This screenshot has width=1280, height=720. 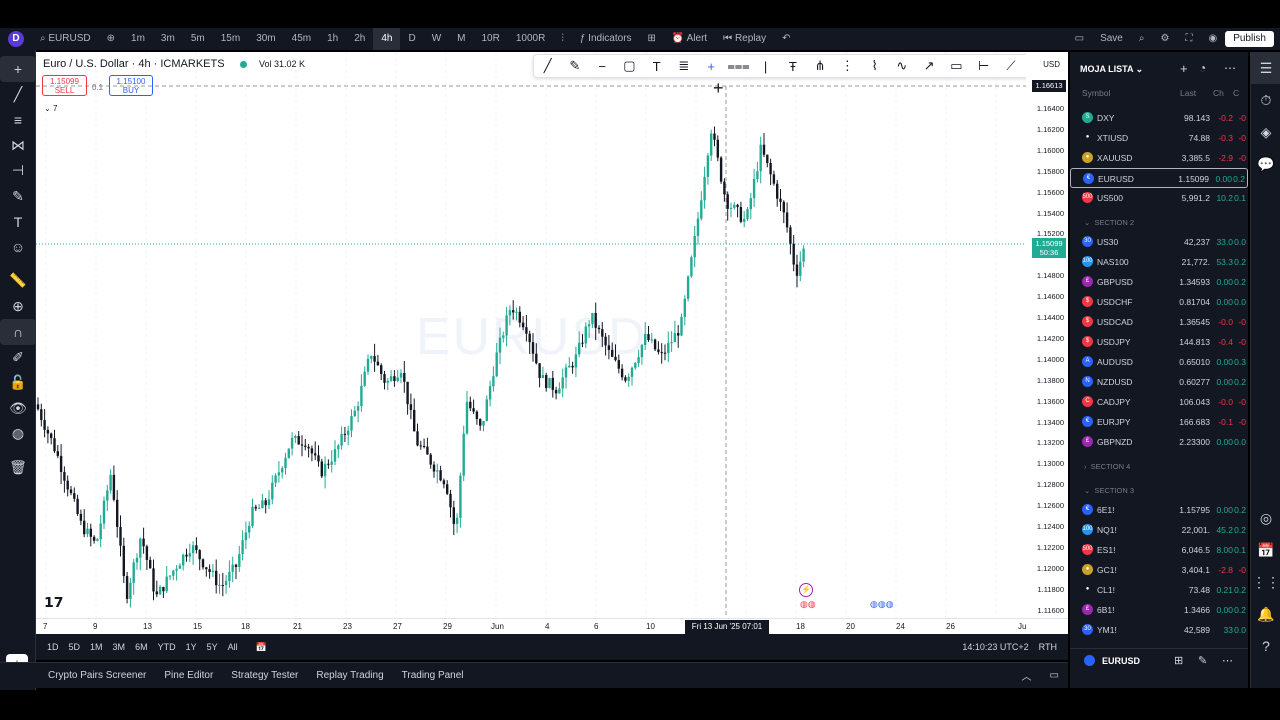 I want to click on object-tree-icon: ◍, so click(x=18, y=434).